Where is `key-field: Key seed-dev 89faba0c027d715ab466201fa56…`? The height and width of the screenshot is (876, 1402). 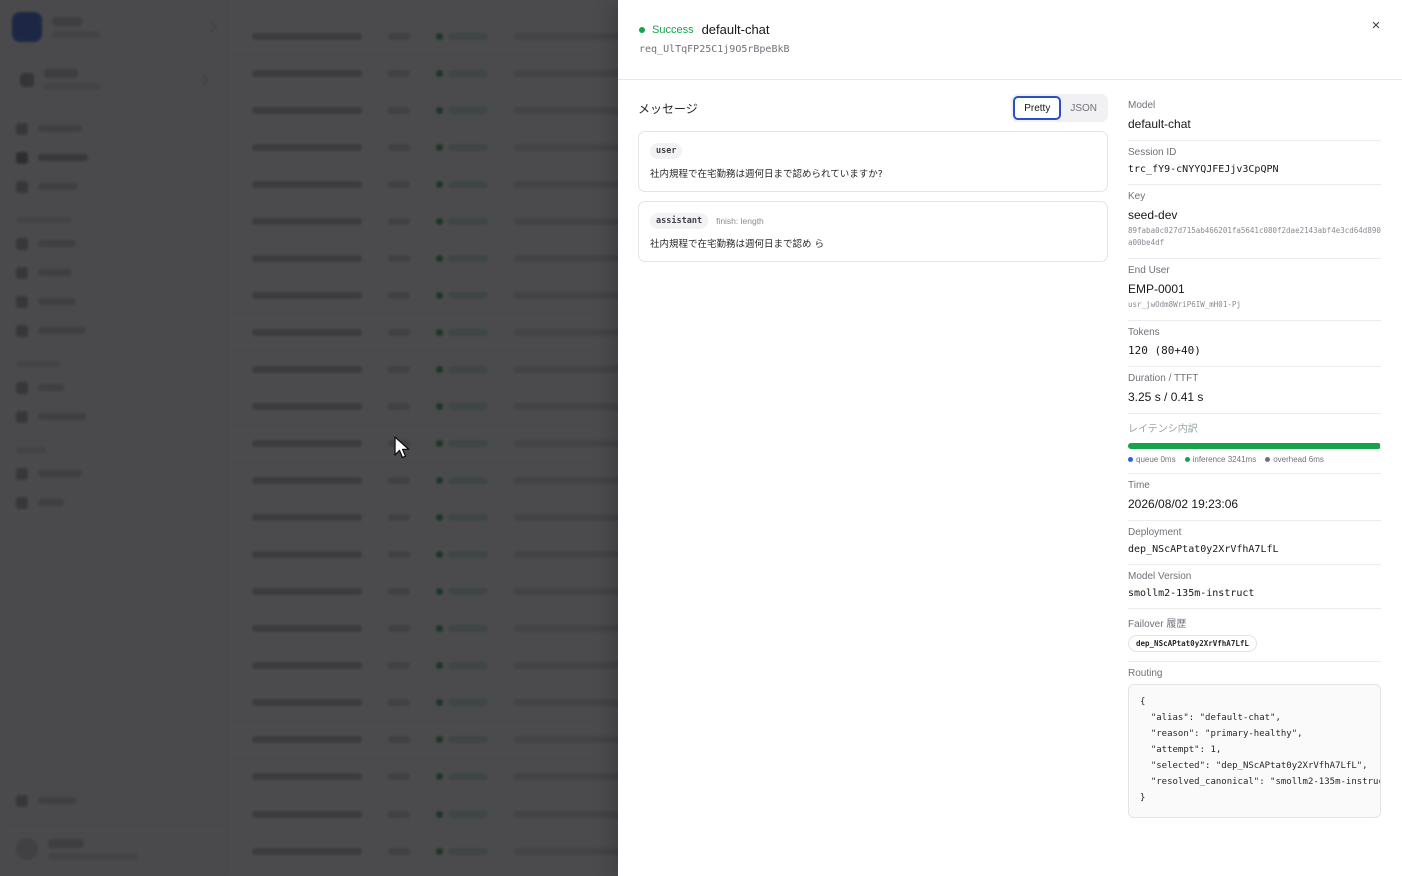 key-field: Key seed-dev 89faba0c027d715ab466201fa56… is located at coordinates (1254, 222).